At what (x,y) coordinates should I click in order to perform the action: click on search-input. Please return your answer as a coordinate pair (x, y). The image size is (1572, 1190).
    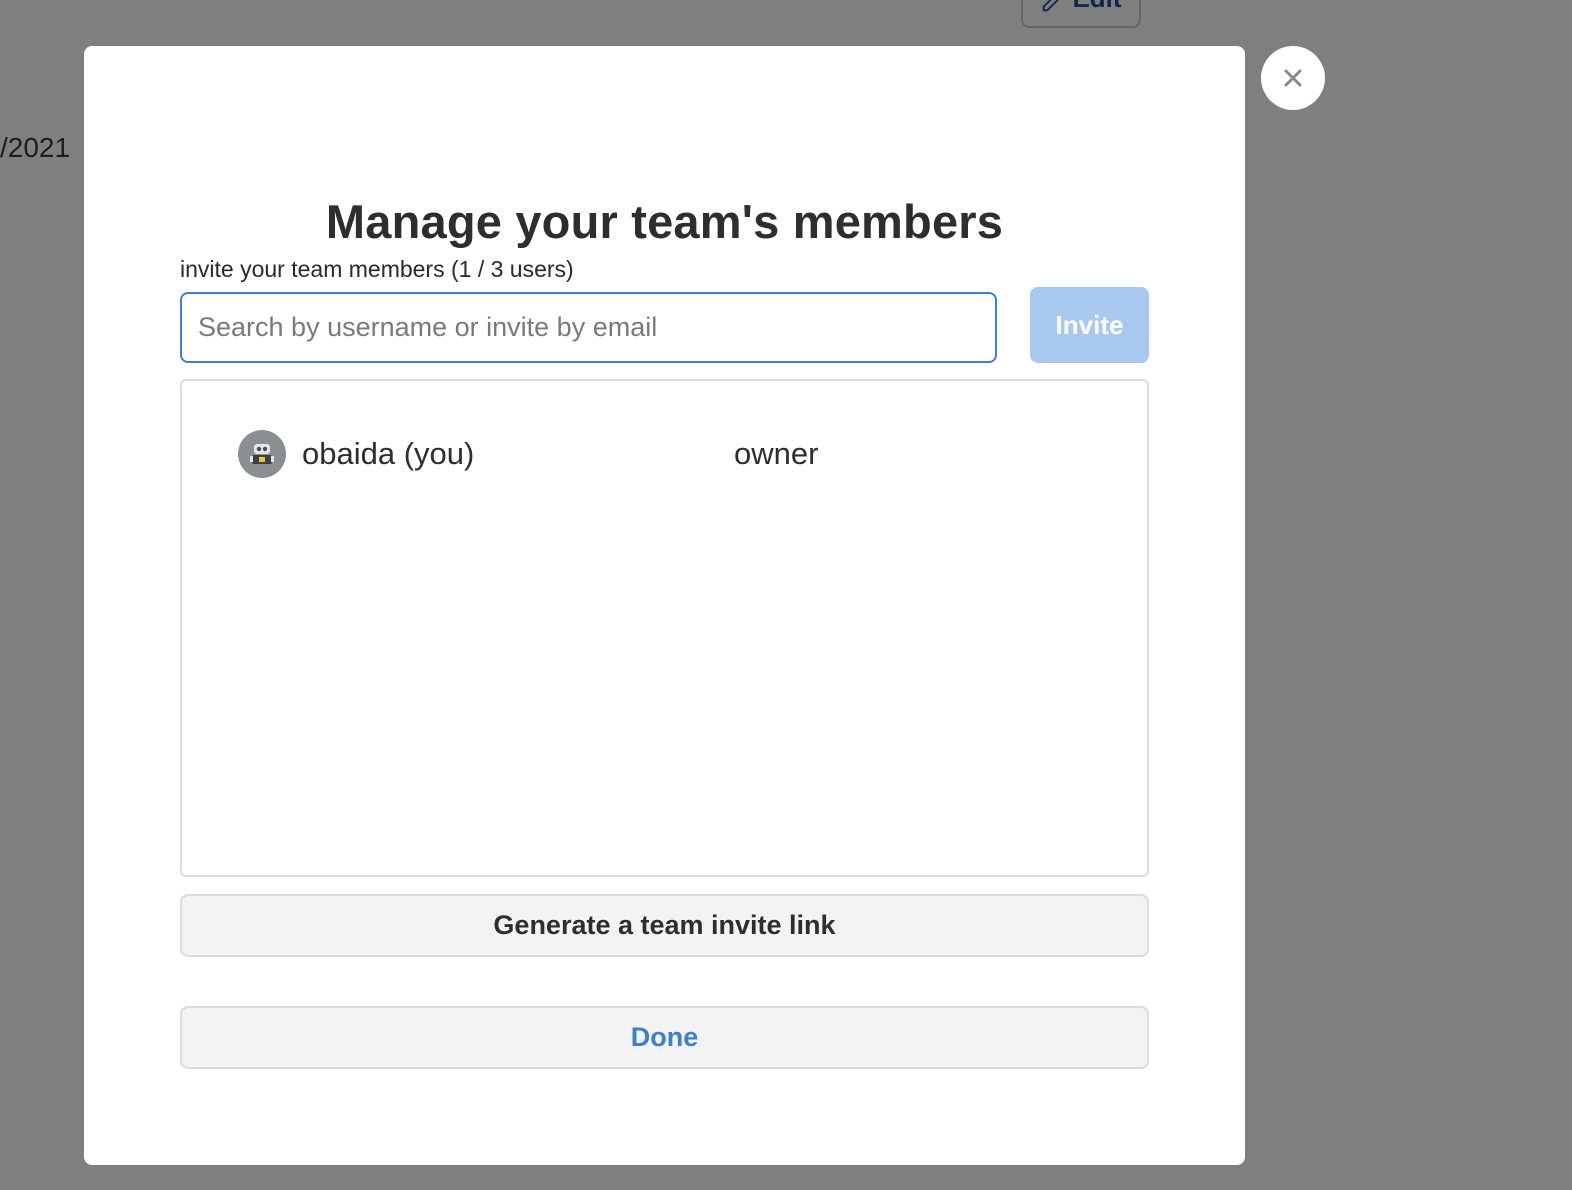
    Looking at the image, I should click on (588, 327).